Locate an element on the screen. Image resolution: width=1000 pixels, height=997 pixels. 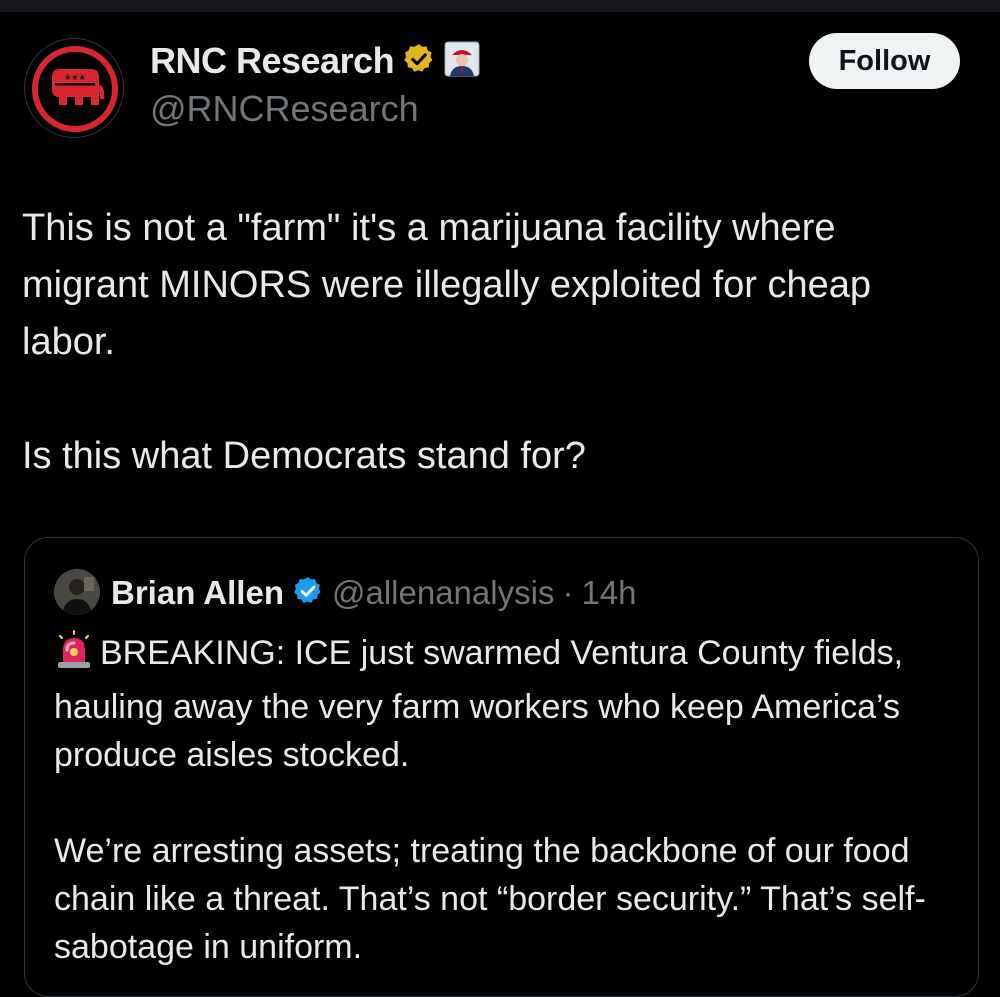
author-name: RNC Research is located at coordinates (272, 61).